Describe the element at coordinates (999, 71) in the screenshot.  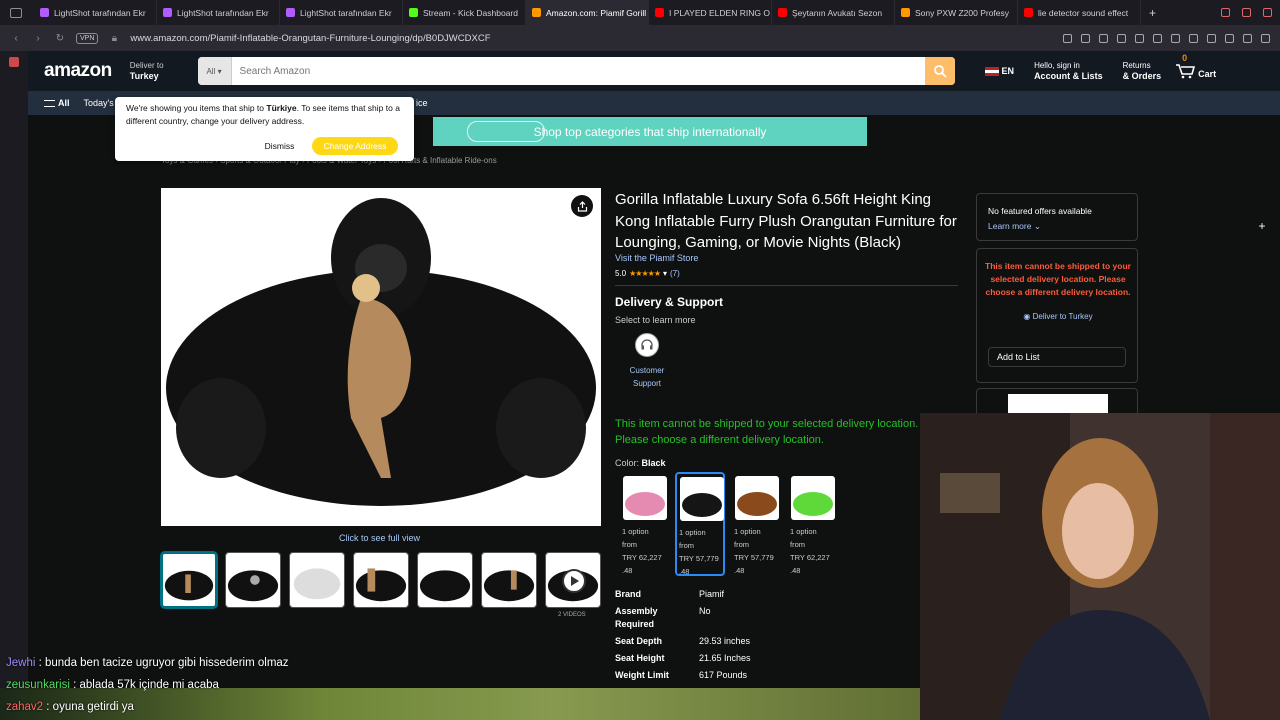
I see `language-selector: EN` at that location.